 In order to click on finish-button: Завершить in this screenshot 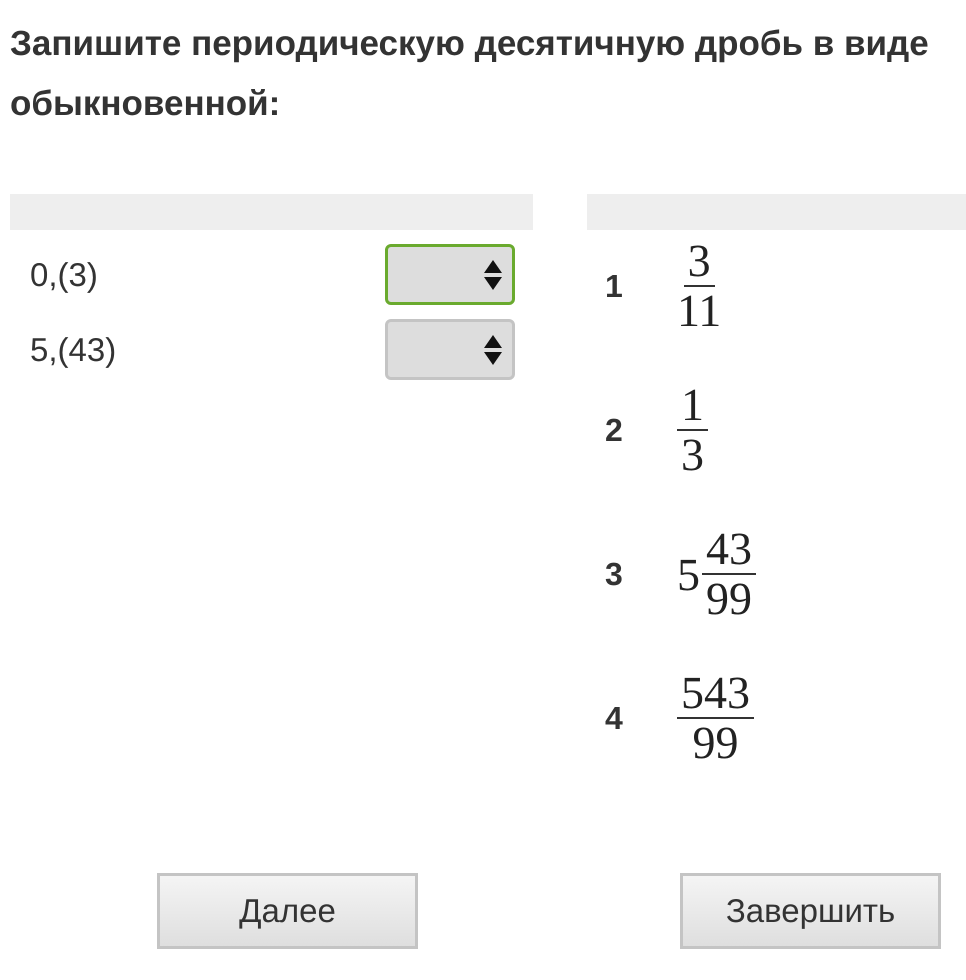, I will do `click(810, 911)`.